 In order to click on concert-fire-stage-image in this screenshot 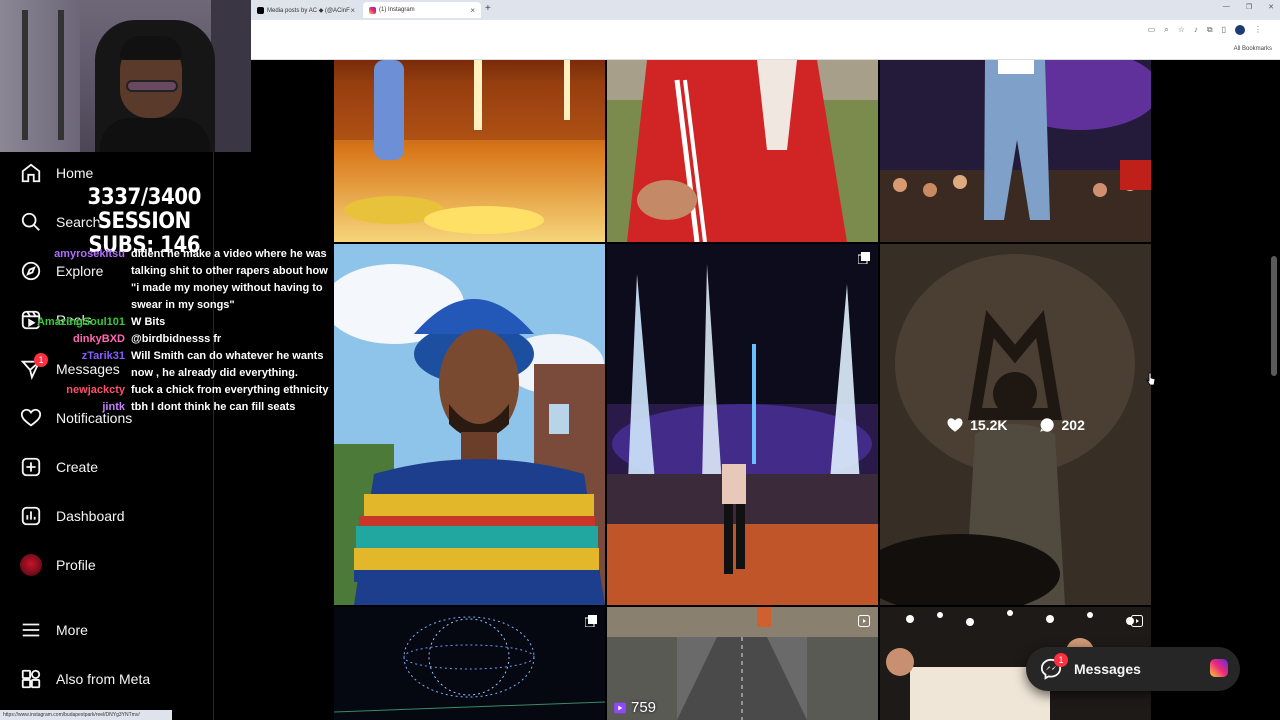, I will do `click(469, 151)`.